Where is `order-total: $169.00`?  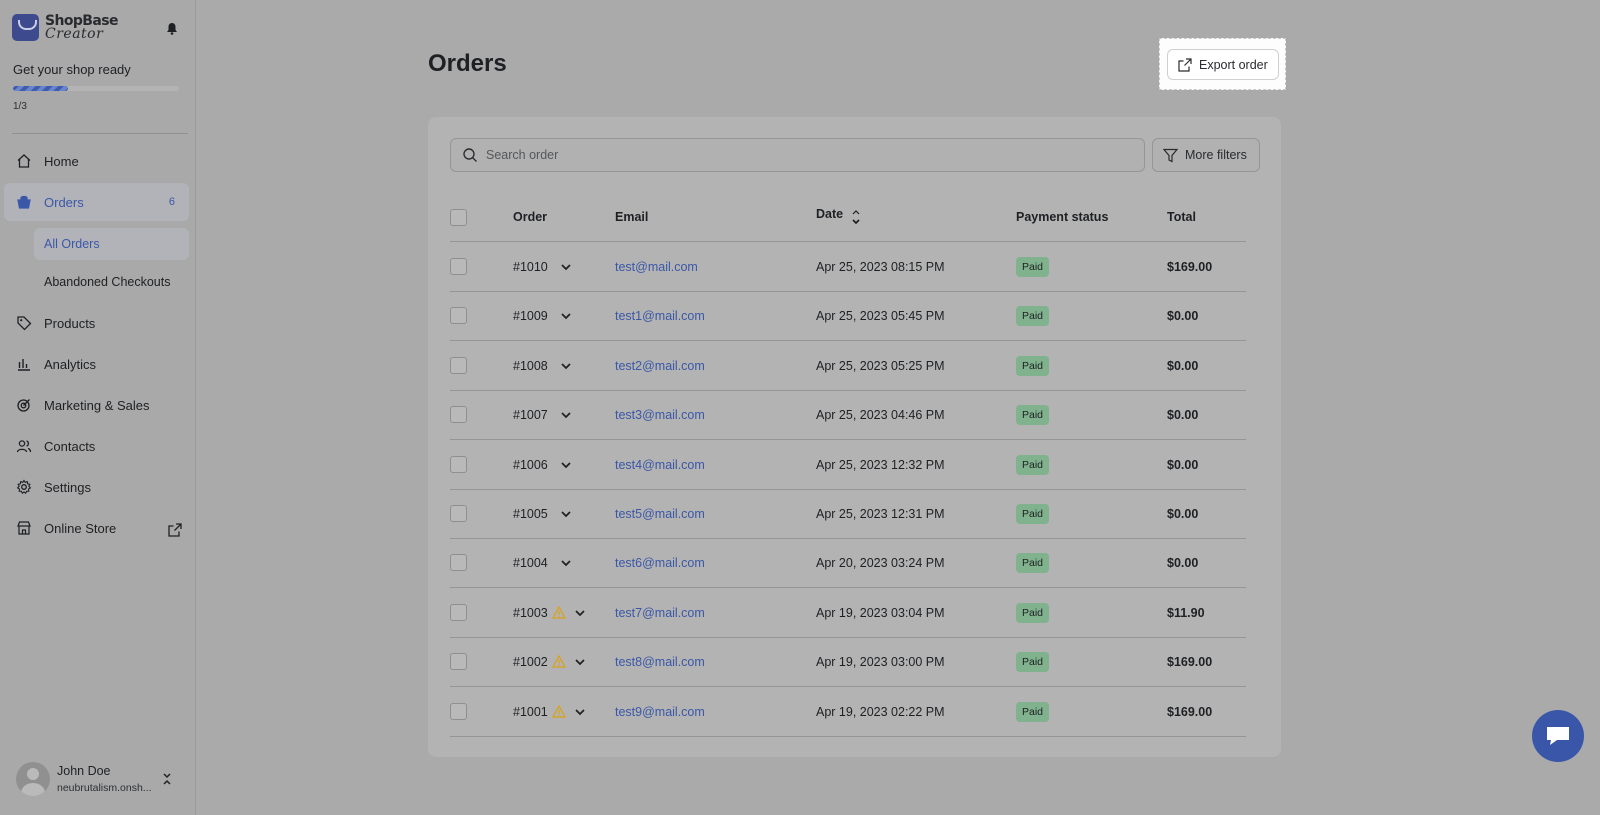
order-total: $169.00 is located at coordinates (1190, 711).